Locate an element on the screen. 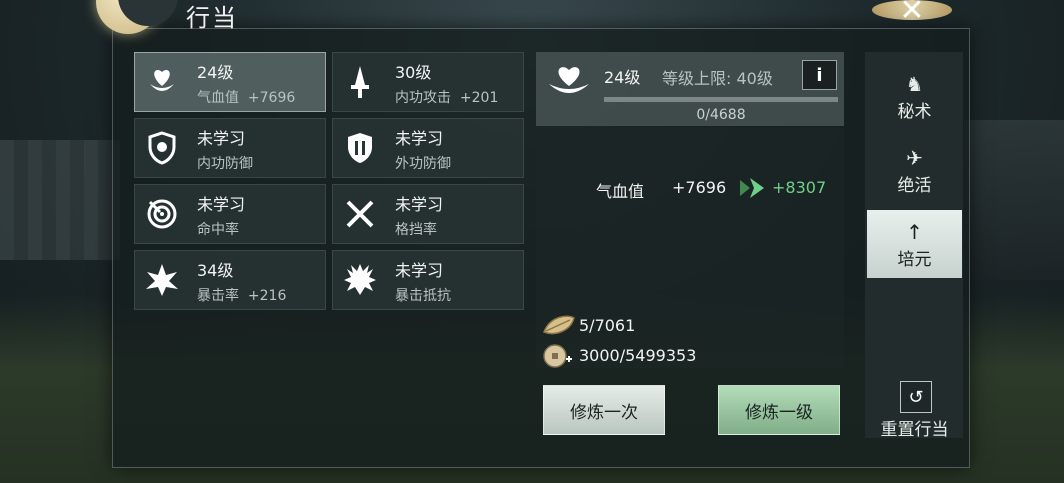  cultivate-icon: ↑ is located at coordinates (914, 231).